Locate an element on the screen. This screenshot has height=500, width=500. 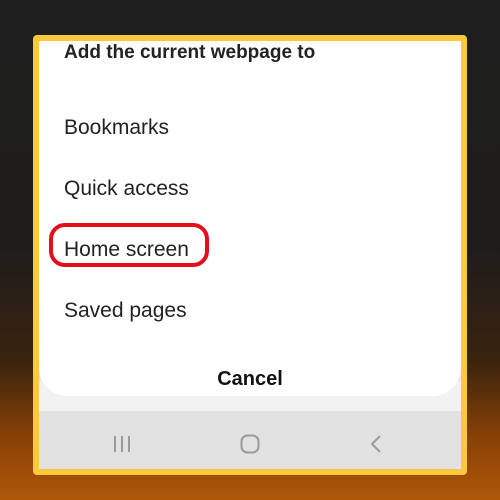
back-button is located at coordinates (376, 444).